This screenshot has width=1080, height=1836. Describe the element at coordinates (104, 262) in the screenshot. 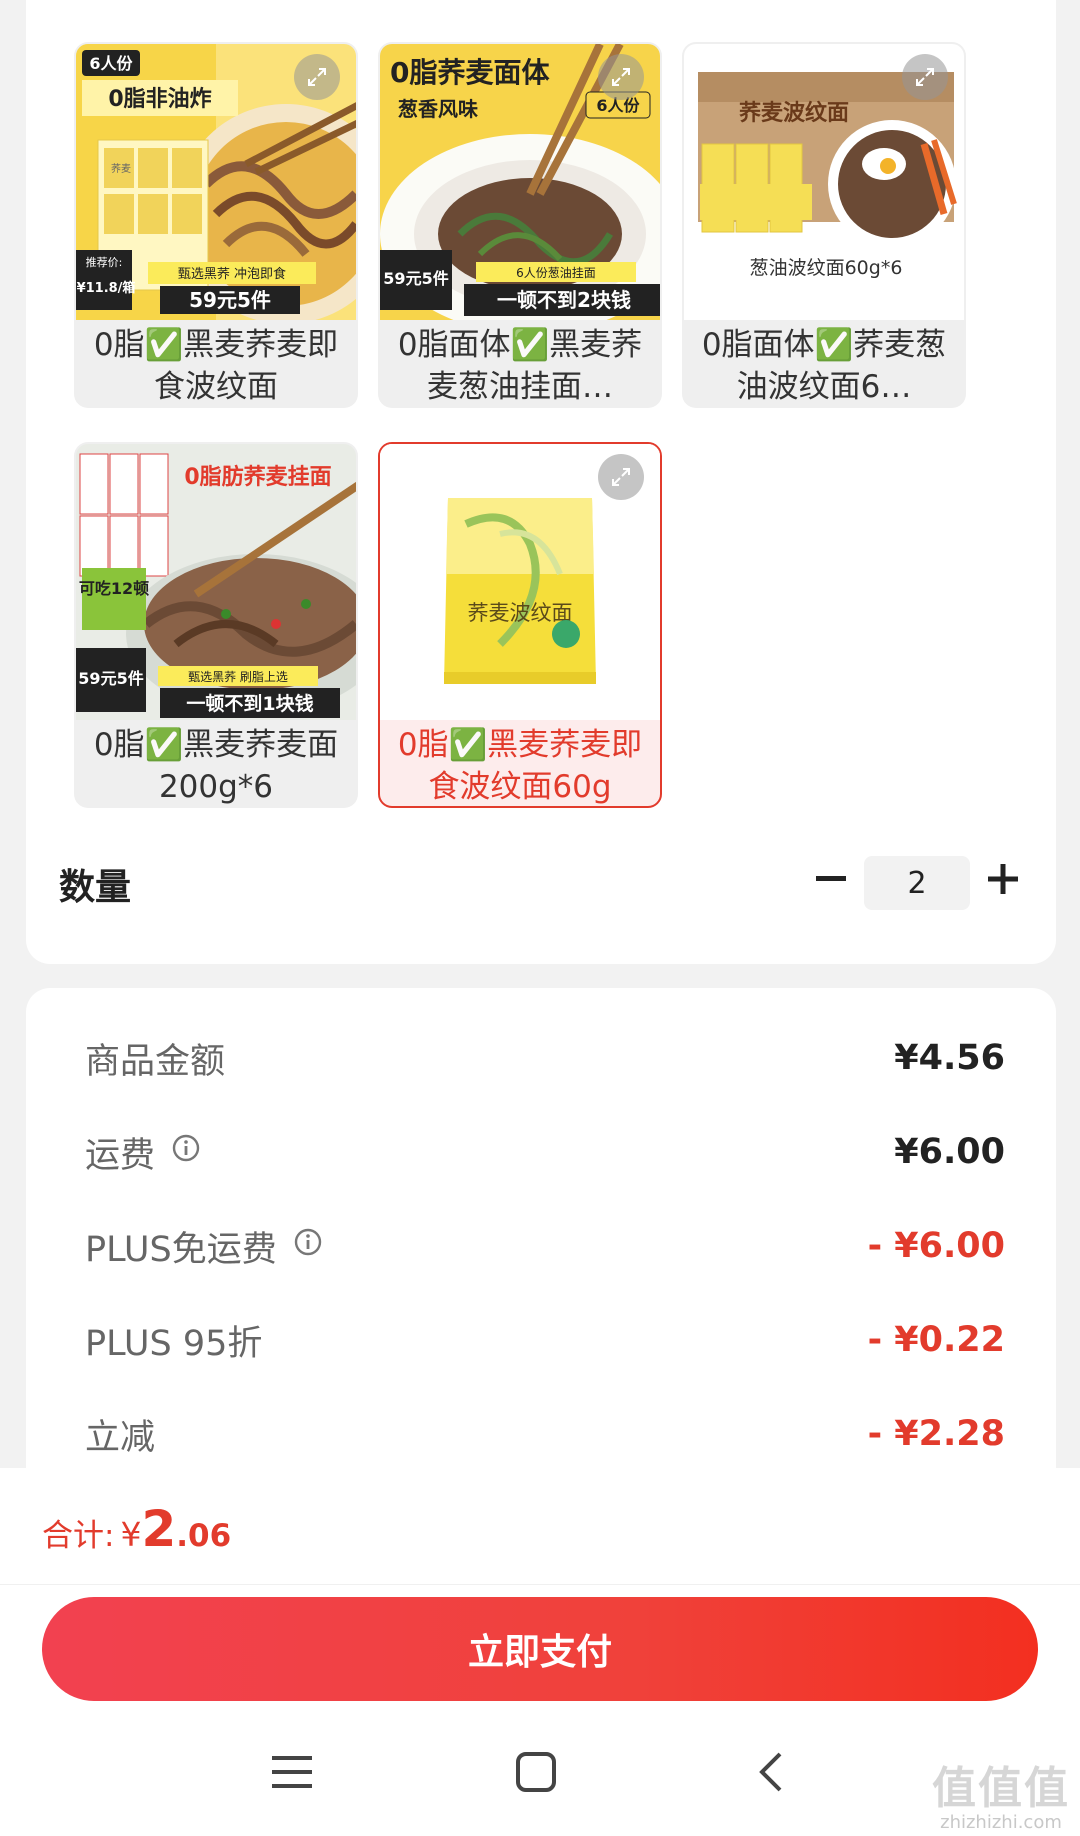

I see `svg-text: 推荐价:` at that location.